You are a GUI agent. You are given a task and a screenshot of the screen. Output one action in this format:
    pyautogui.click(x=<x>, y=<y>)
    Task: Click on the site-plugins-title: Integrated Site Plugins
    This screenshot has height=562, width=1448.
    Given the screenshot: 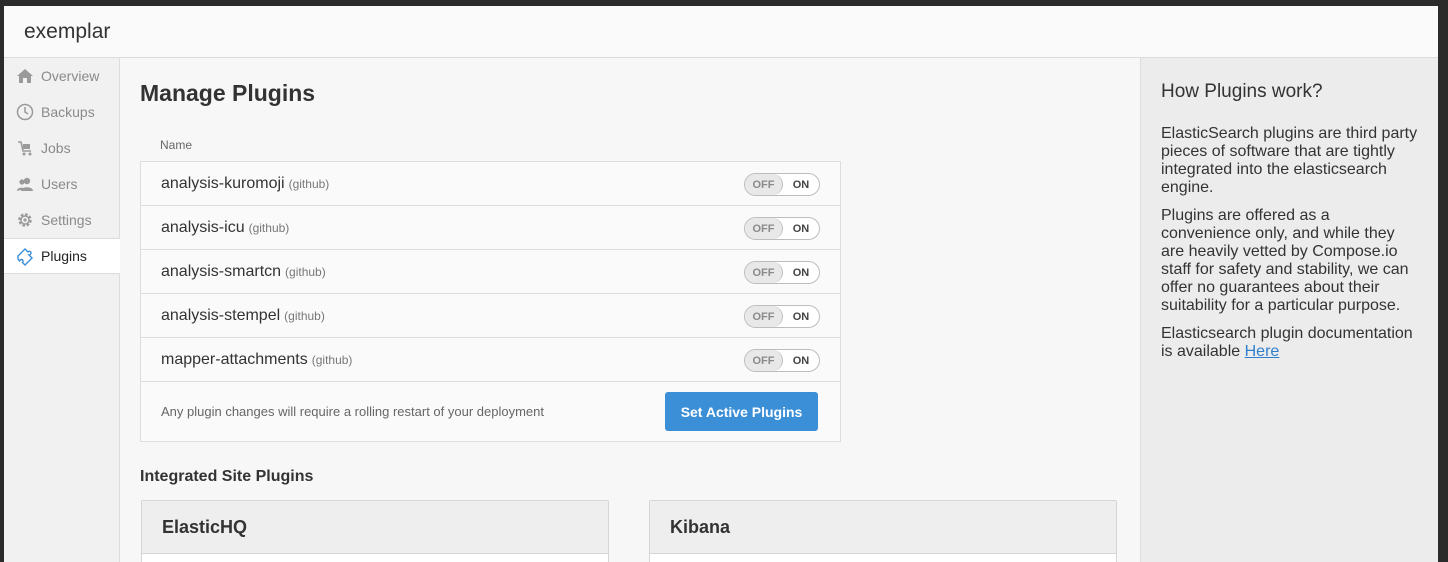 What is the action you would take?
    pyautogui.click(x=227, y=476)
    